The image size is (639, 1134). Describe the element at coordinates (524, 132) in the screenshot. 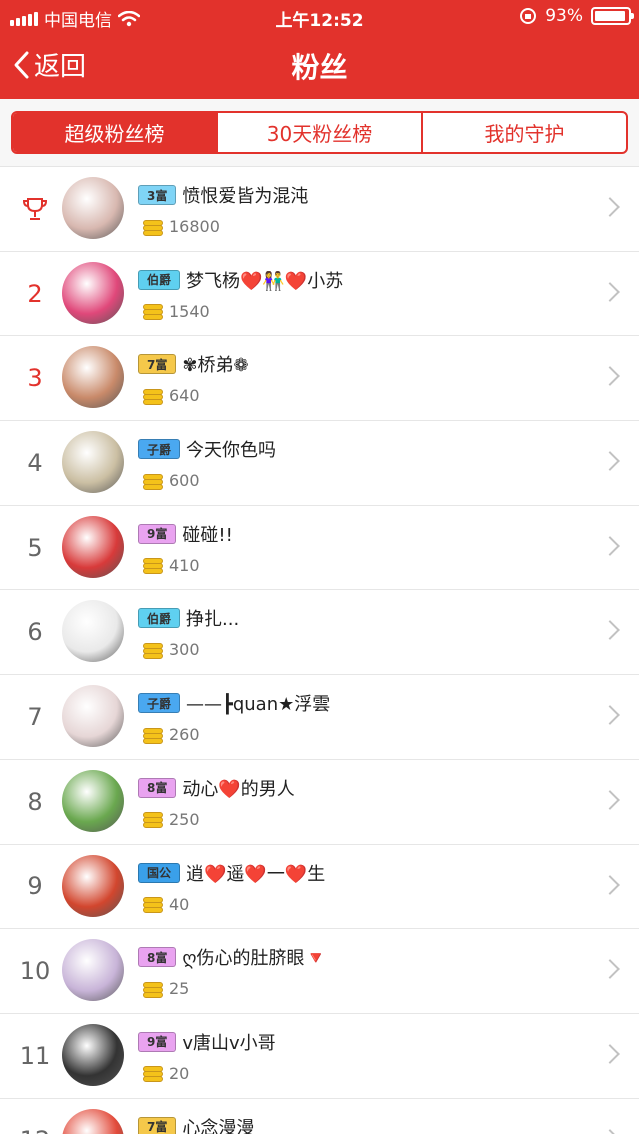

I see `tab-my-guard: 我的守护` at that location.